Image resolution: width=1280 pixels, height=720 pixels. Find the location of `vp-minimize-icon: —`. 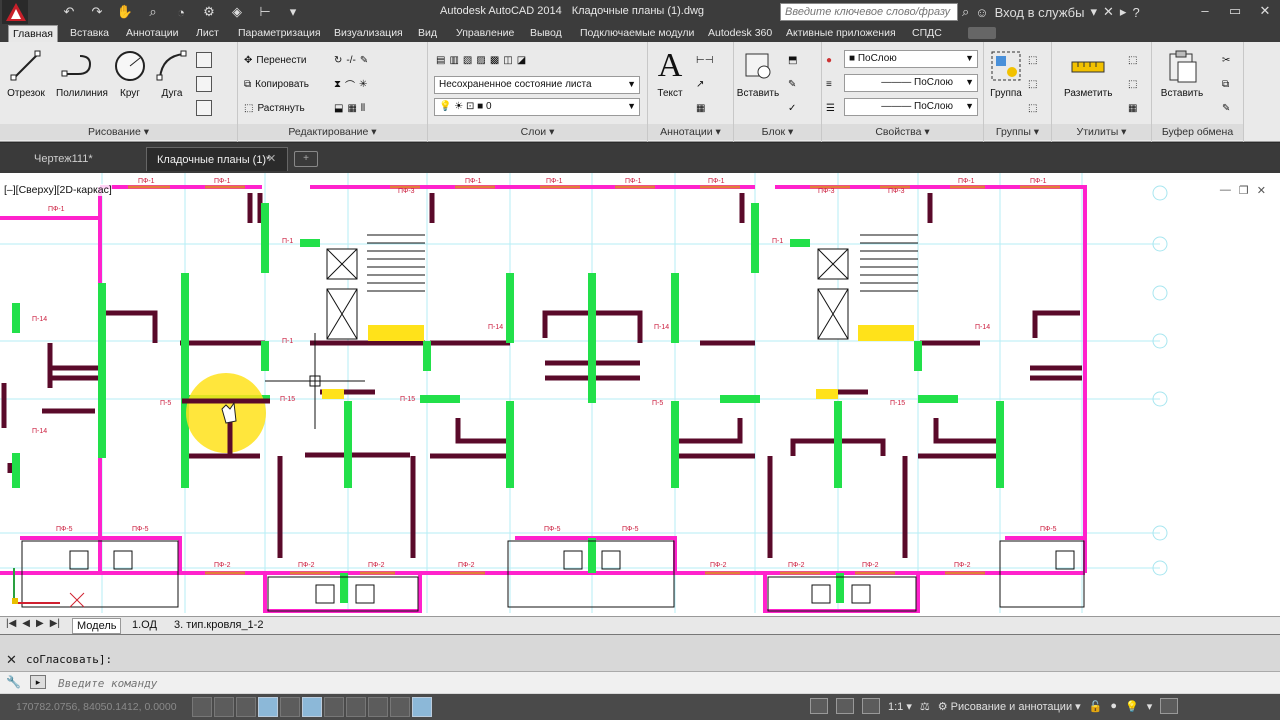

vp-minimize-icon: — is located at coordinates (1225, 190).